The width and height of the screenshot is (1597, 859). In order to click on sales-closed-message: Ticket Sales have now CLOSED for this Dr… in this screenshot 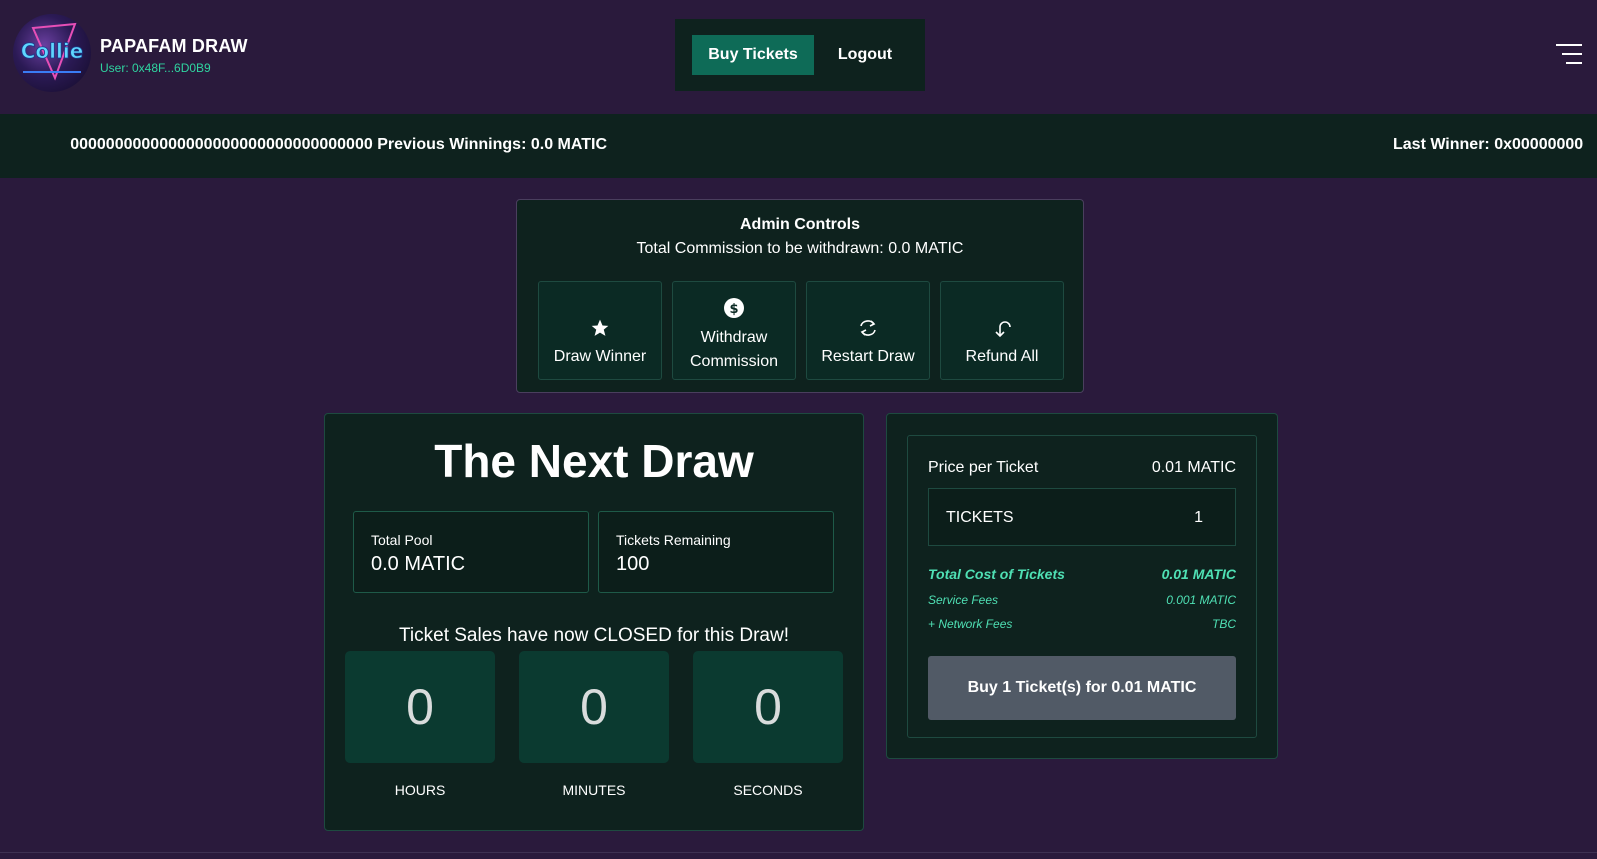, I will do `click(594, 635)`.